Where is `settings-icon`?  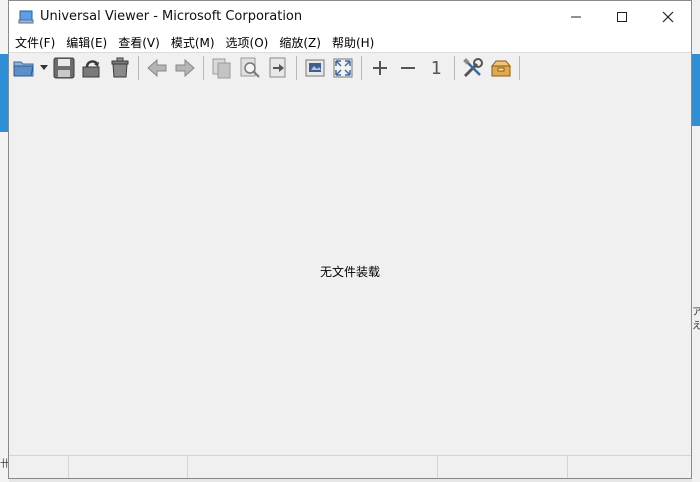 settings-icon is located at coordinates (473, 68).